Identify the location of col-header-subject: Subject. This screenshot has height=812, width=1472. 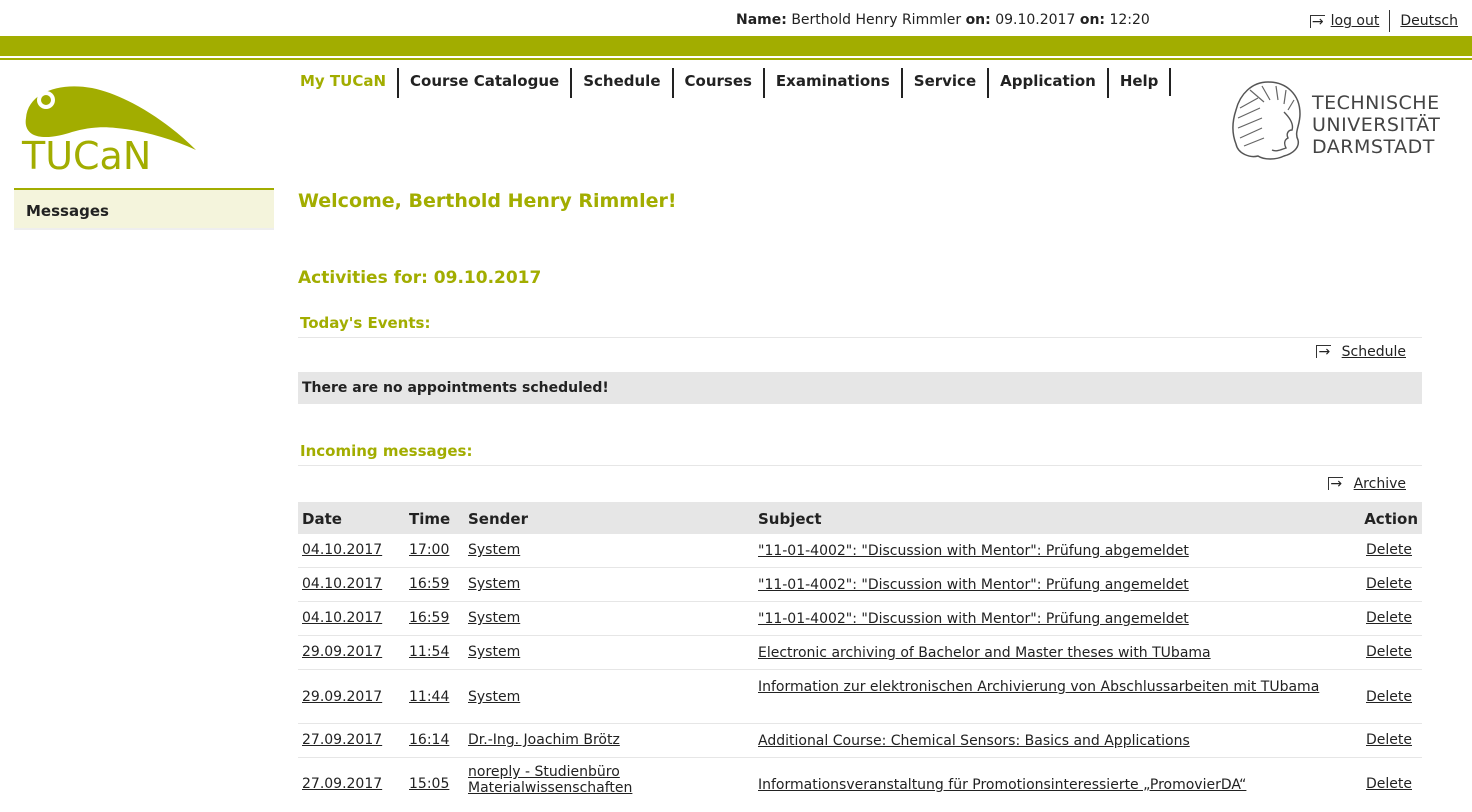
(790, 519).